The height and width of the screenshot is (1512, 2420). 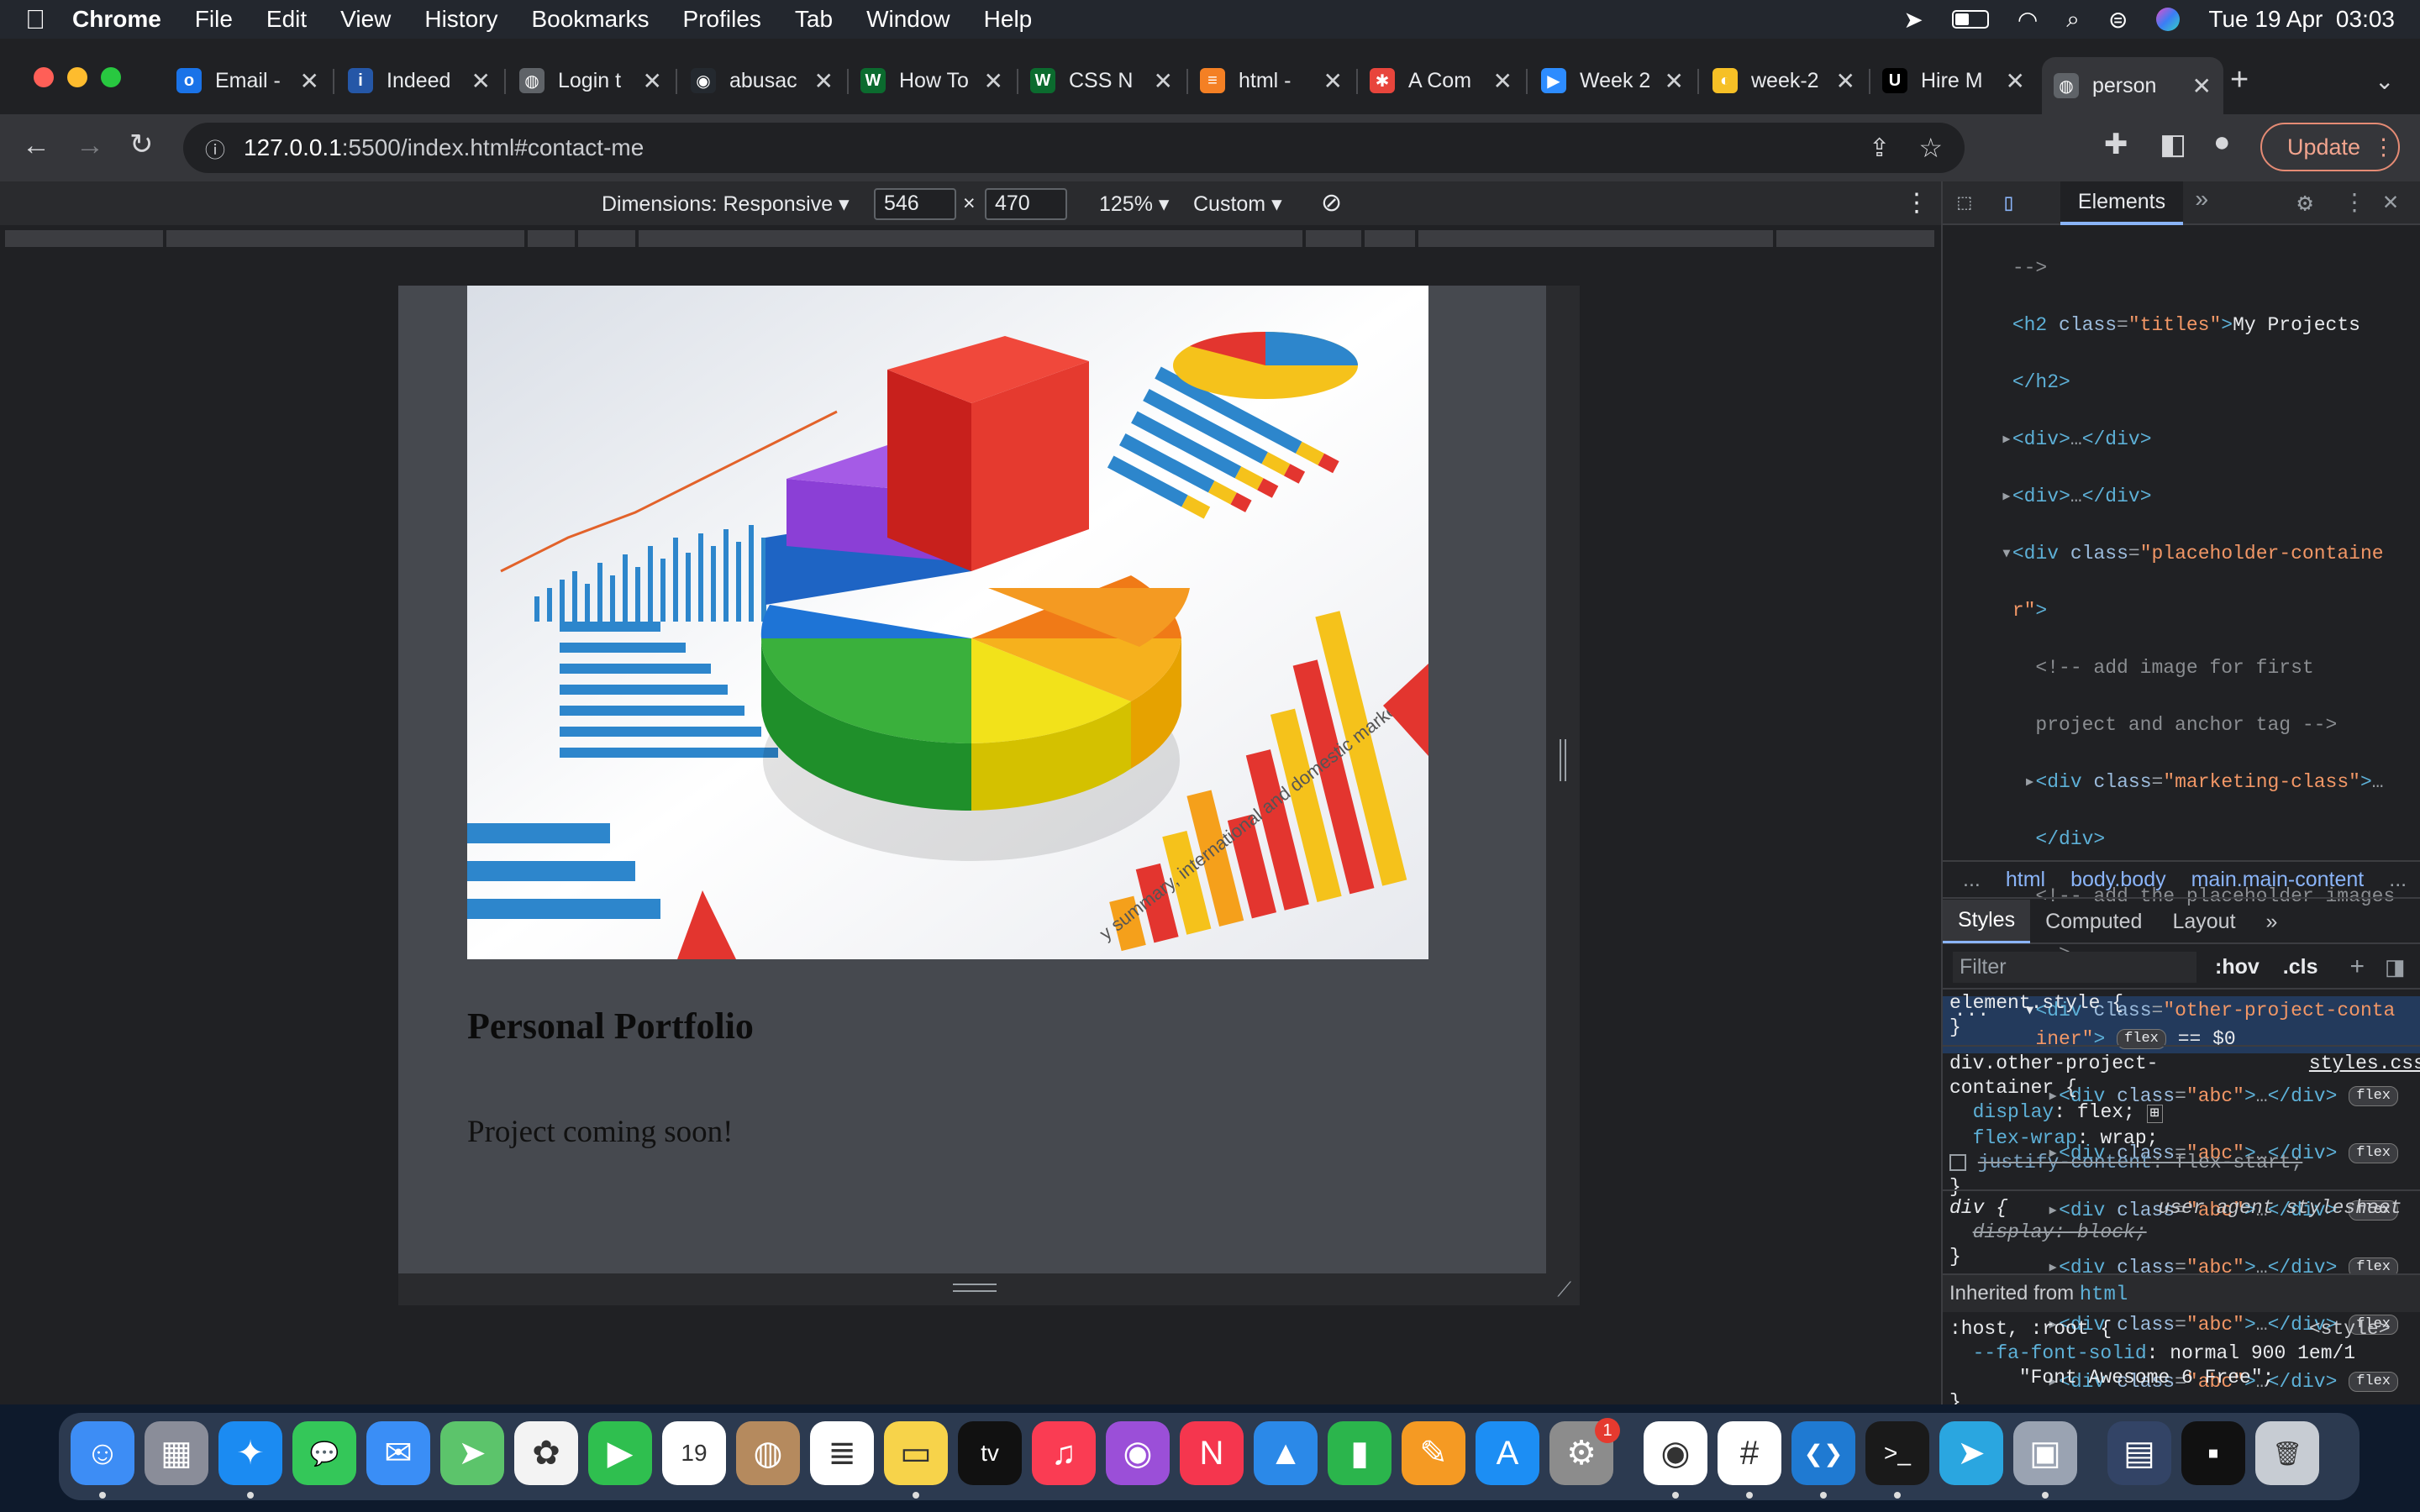 What do you see at coordinates (2300, 967) in the screenshot?
I see `cls-toggle: .cls` at bounding box center [2300, 967].